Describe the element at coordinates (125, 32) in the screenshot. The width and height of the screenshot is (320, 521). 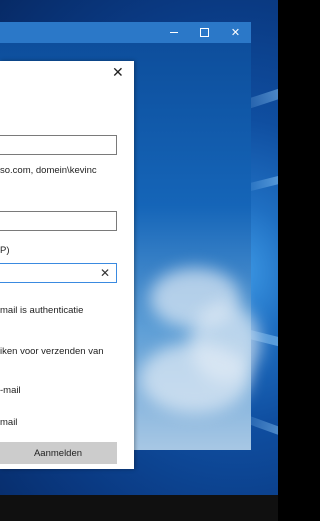
I see `title-bar: ✕` at that location.